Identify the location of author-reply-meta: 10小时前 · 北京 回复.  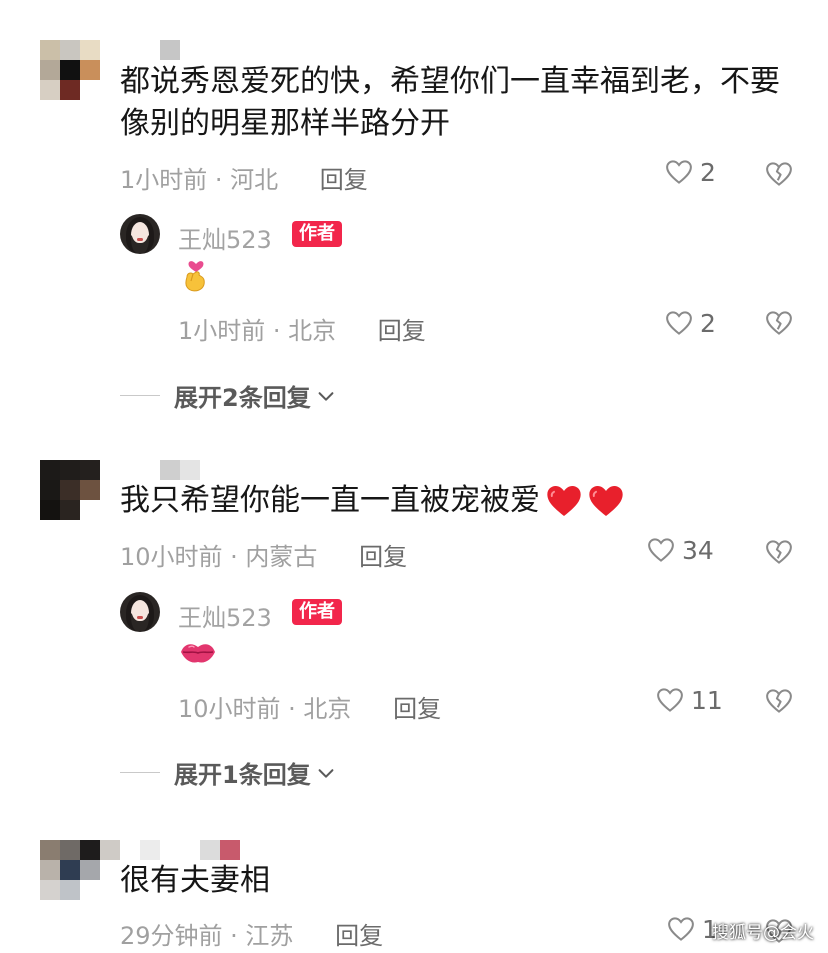
(309, 706).